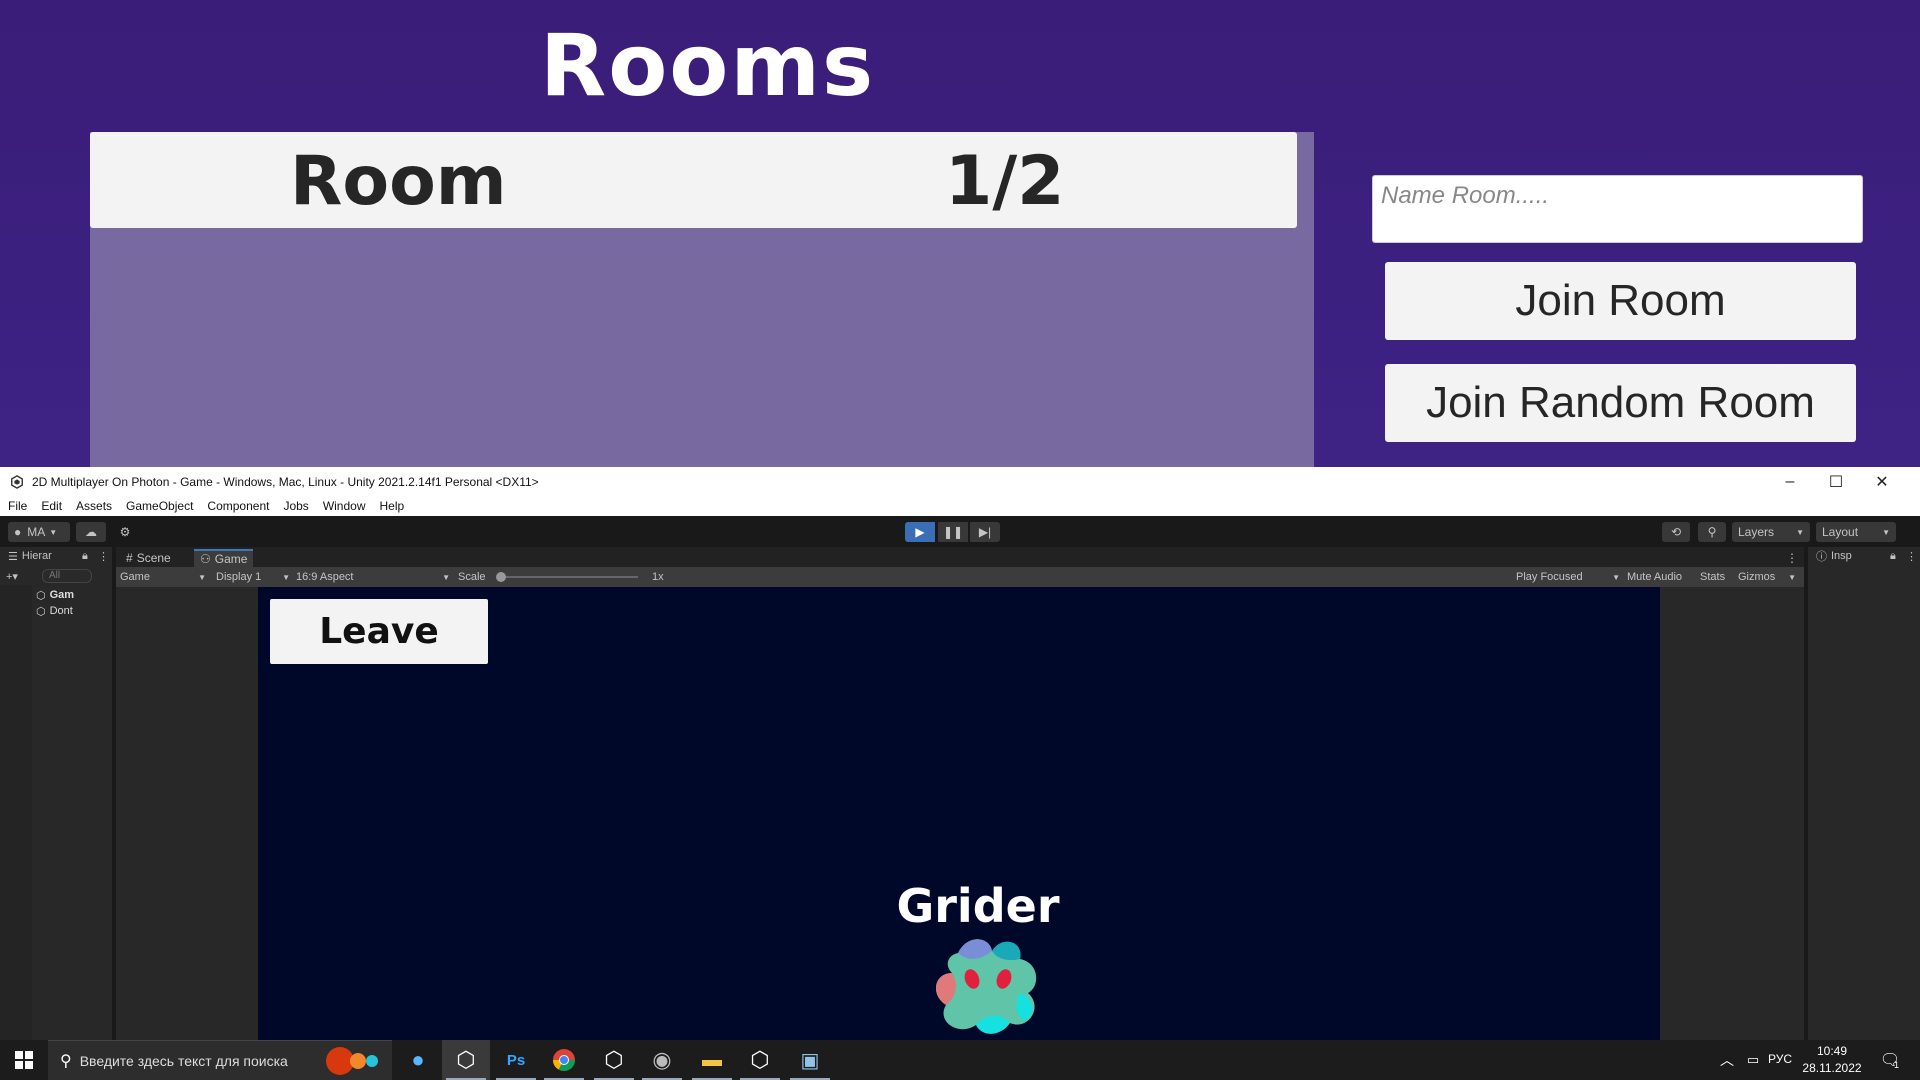 Image resolution: width=1920 pixels, height=1080 pixels. Describe the element at coordinates (693, 180) in the screenshot. I see `room-list-item: Room 1/2` at that location.